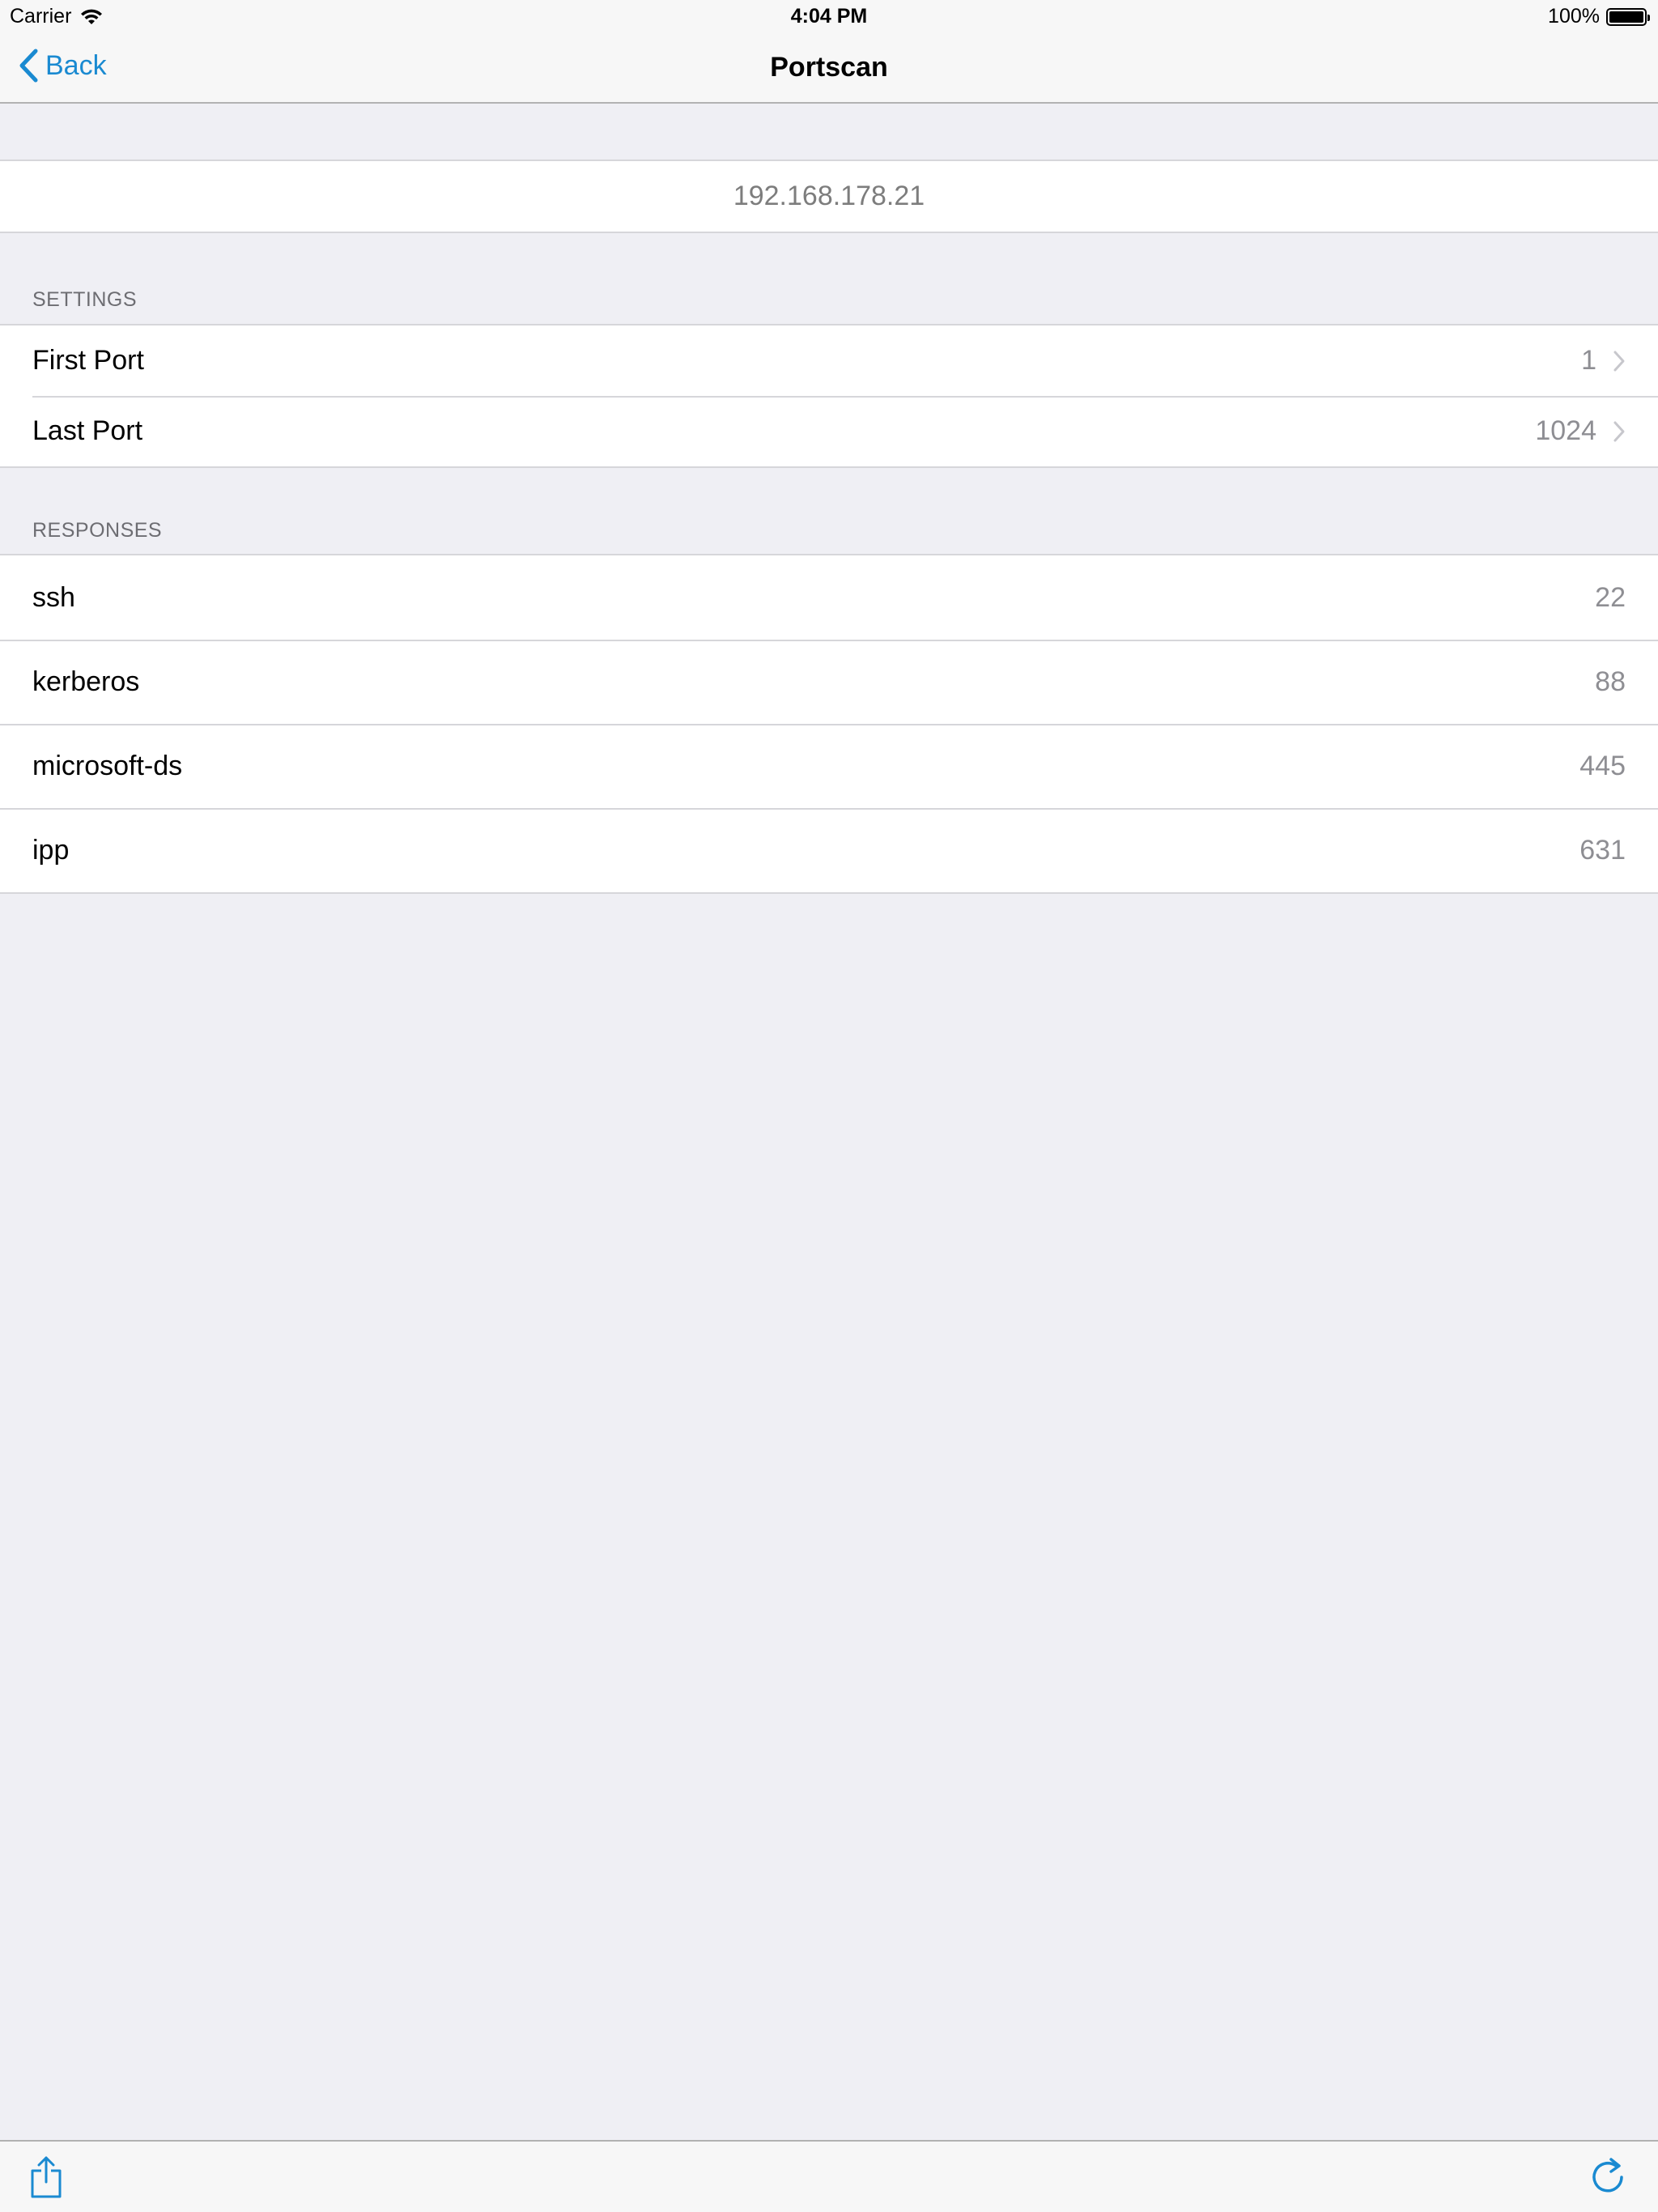  What do you see at coordinates (1610, 682) in the screenshot?
I see `response-port: 88` at bounding box center [1610, 682].